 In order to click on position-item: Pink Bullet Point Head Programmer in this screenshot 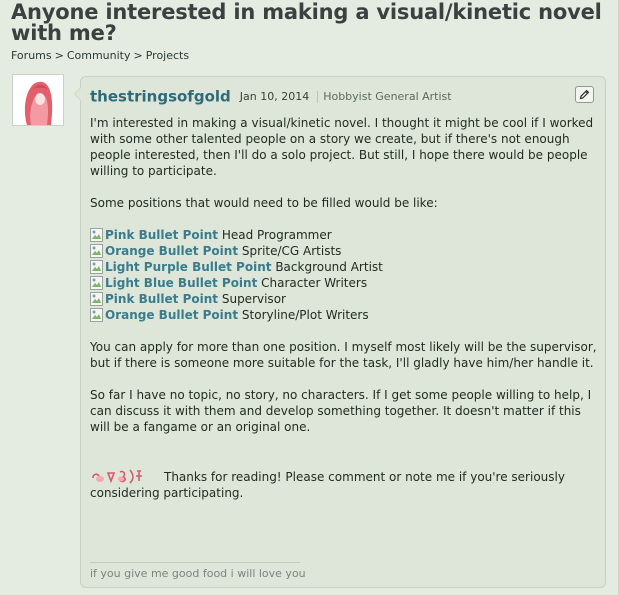, I will do `click(346, 235)`.